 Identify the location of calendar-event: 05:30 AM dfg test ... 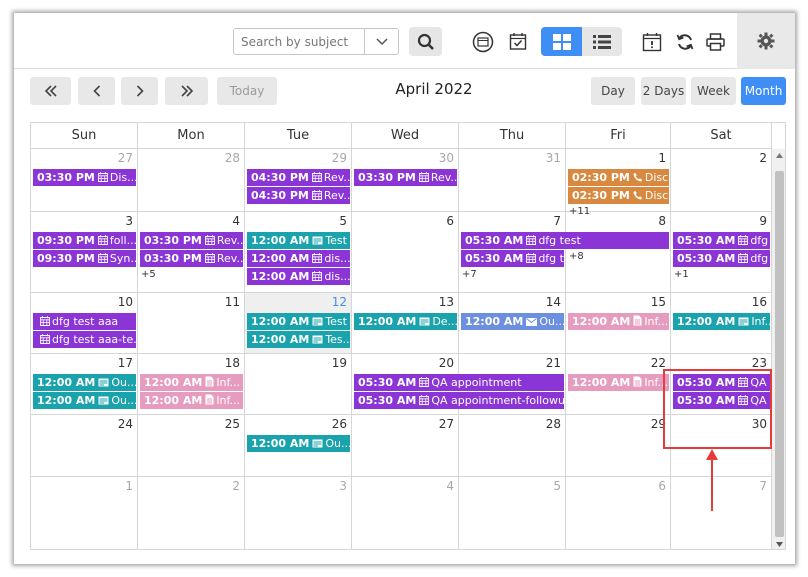
(512, 258).